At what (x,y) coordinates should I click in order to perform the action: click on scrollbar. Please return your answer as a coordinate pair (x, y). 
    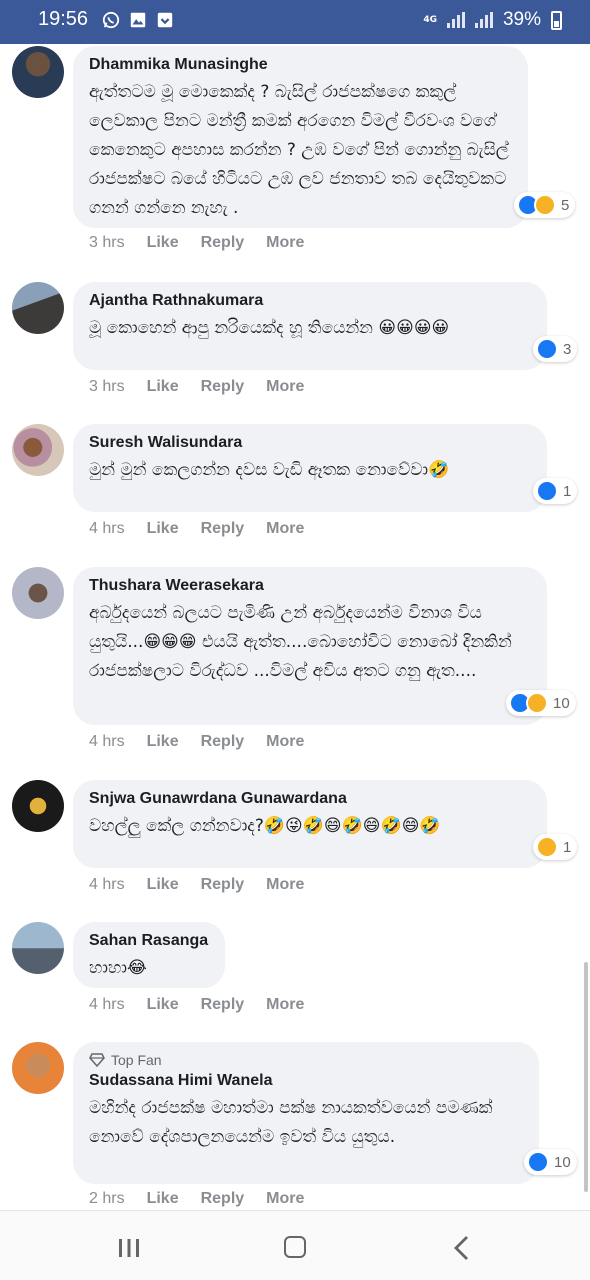
    Looking at the image, I should click on (586, 1077).